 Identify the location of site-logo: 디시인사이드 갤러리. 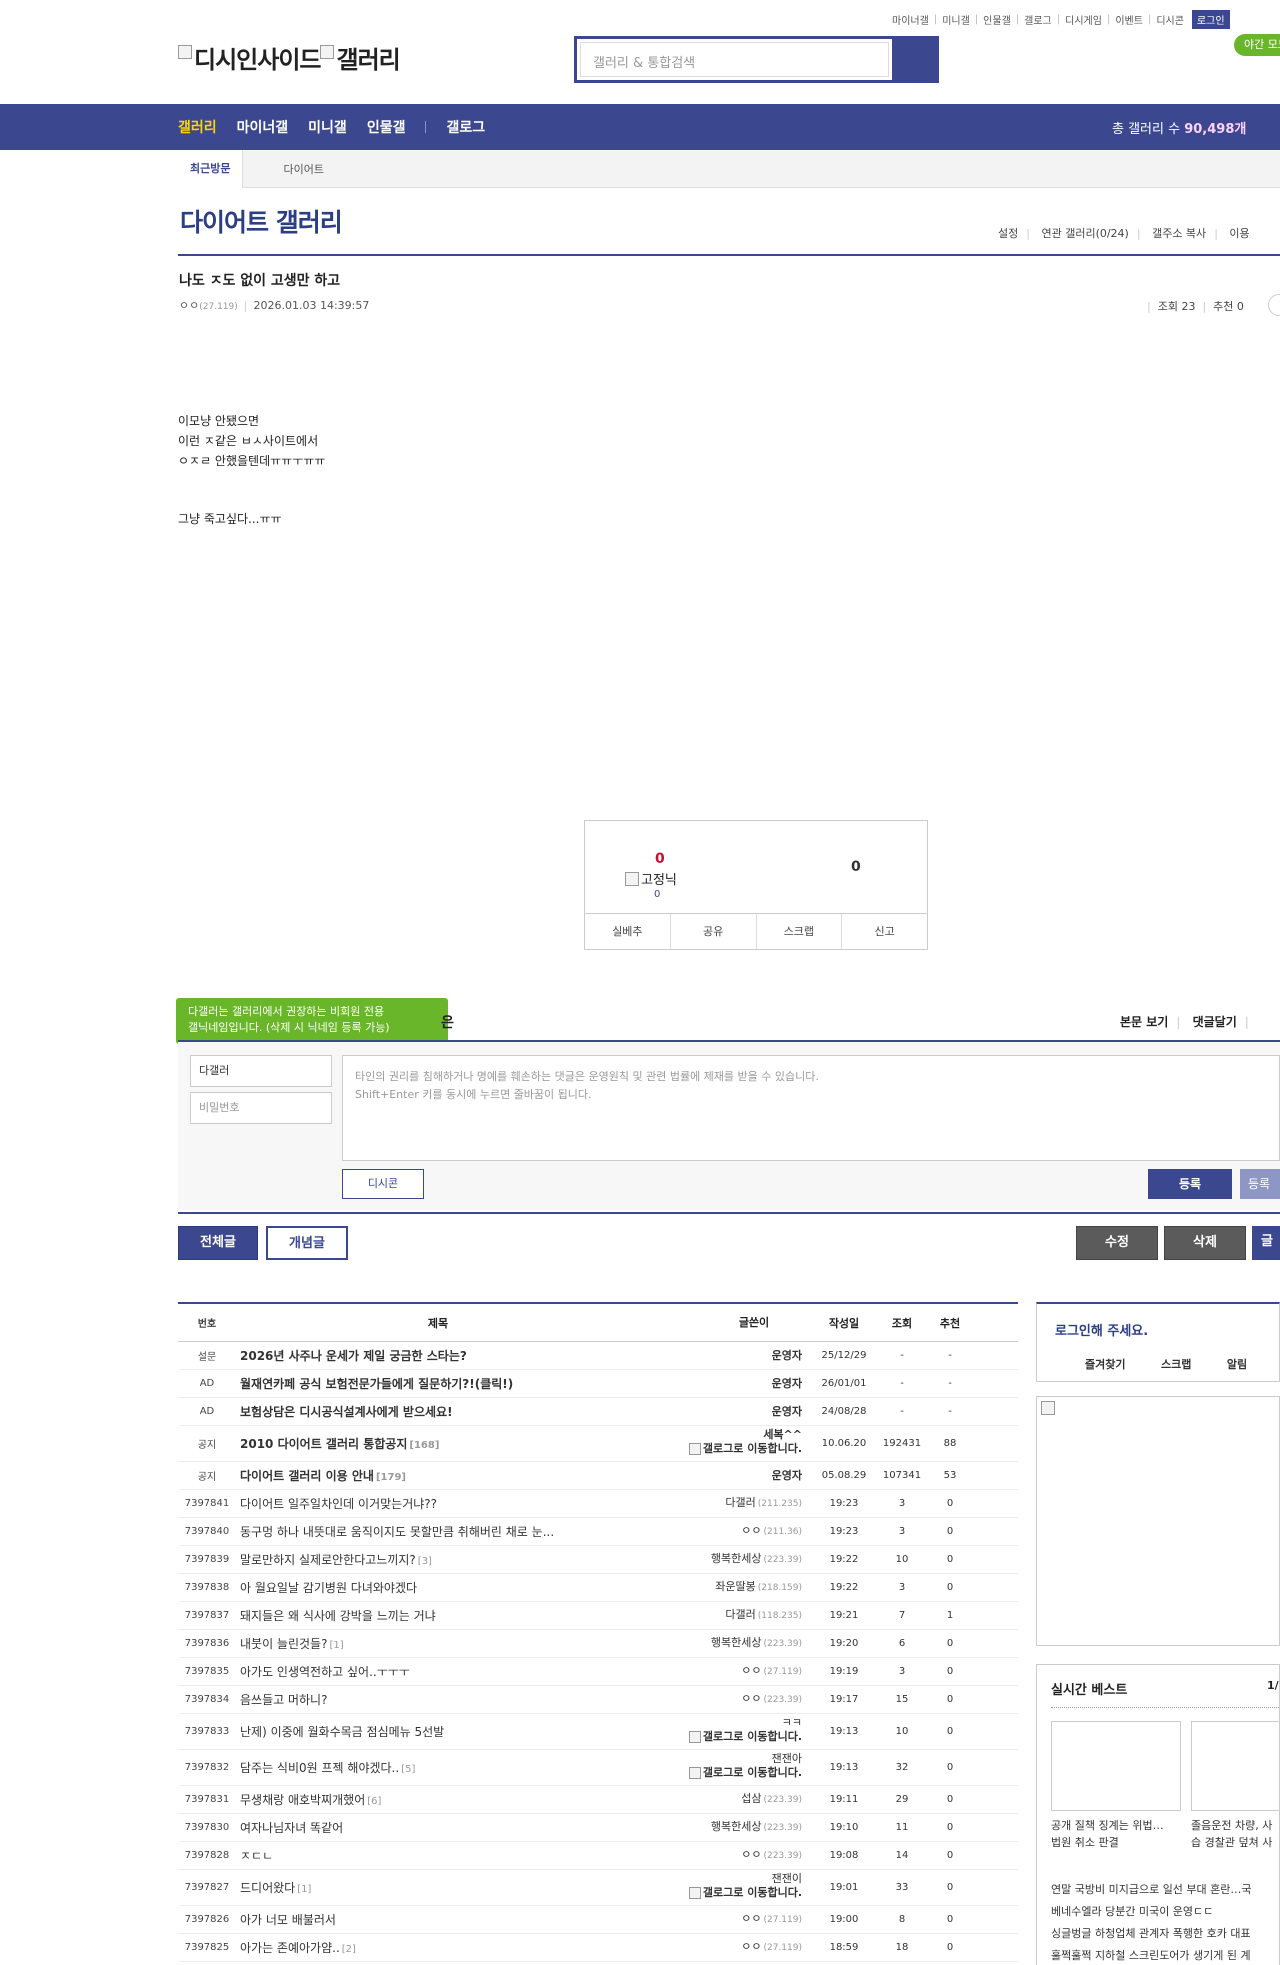
(289, 57).